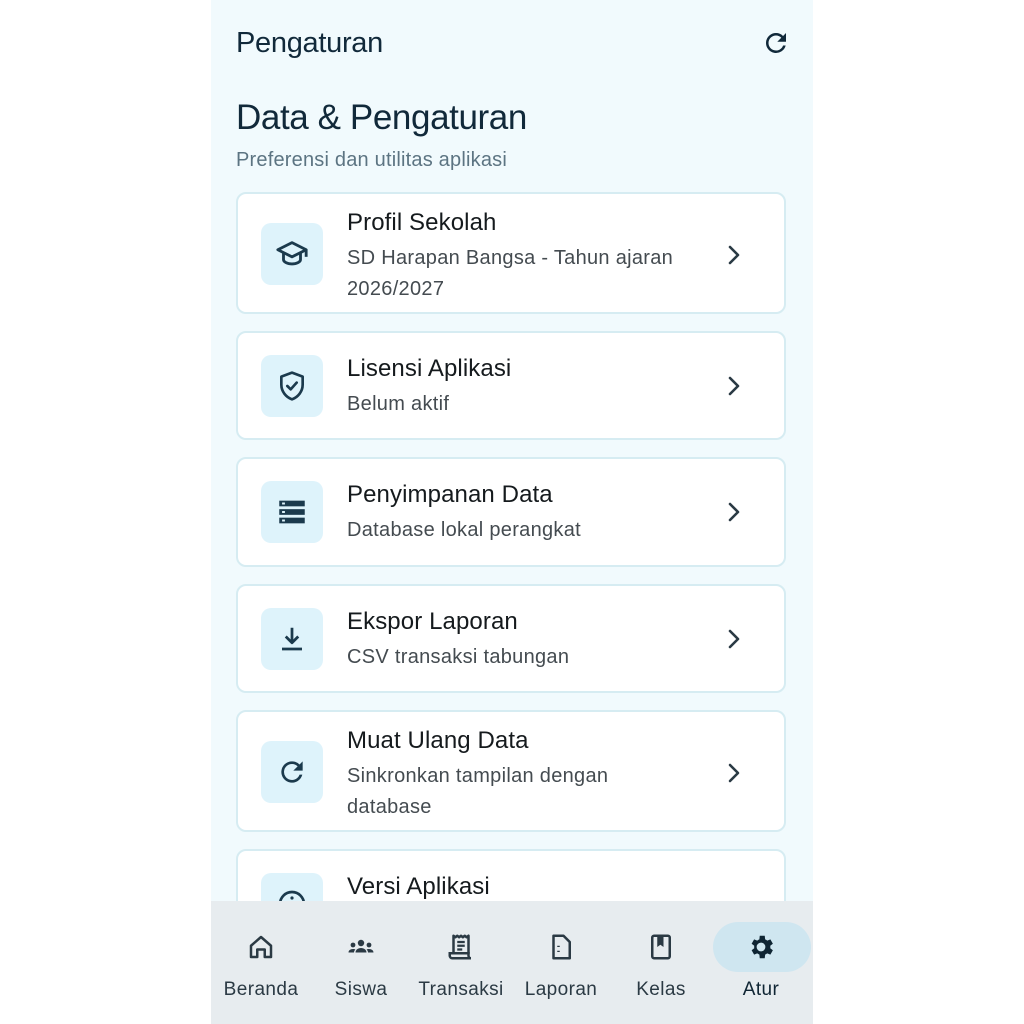  I want to click on versi-aplikasi-title: Versi Aplikasi, so click(418, 886).